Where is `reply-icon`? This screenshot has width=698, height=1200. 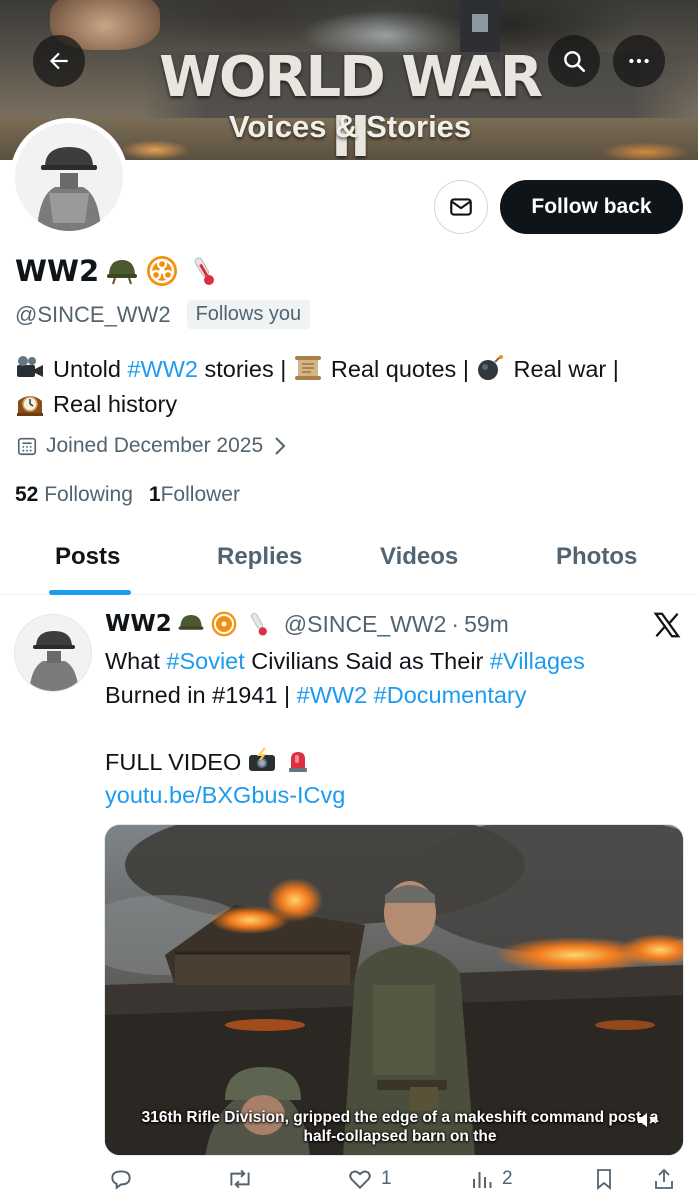
reply-icon is located at coordinates (121, 1180).